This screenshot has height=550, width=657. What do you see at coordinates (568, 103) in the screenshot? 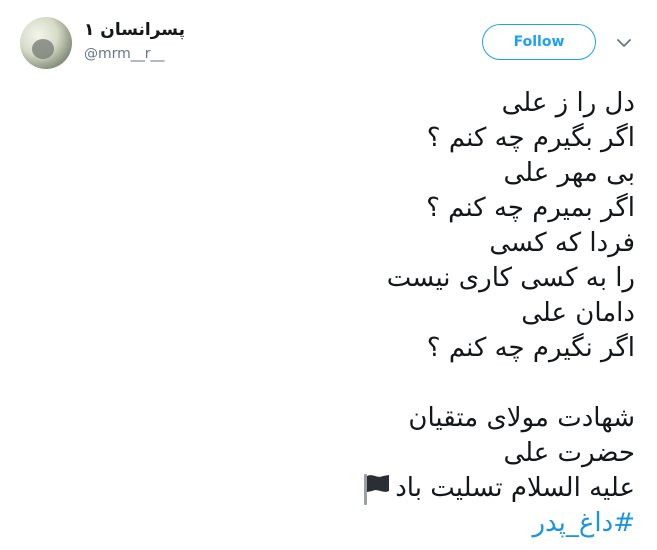
I see `tweet-line: دل را ز علی` at bounding box center [568, 103].